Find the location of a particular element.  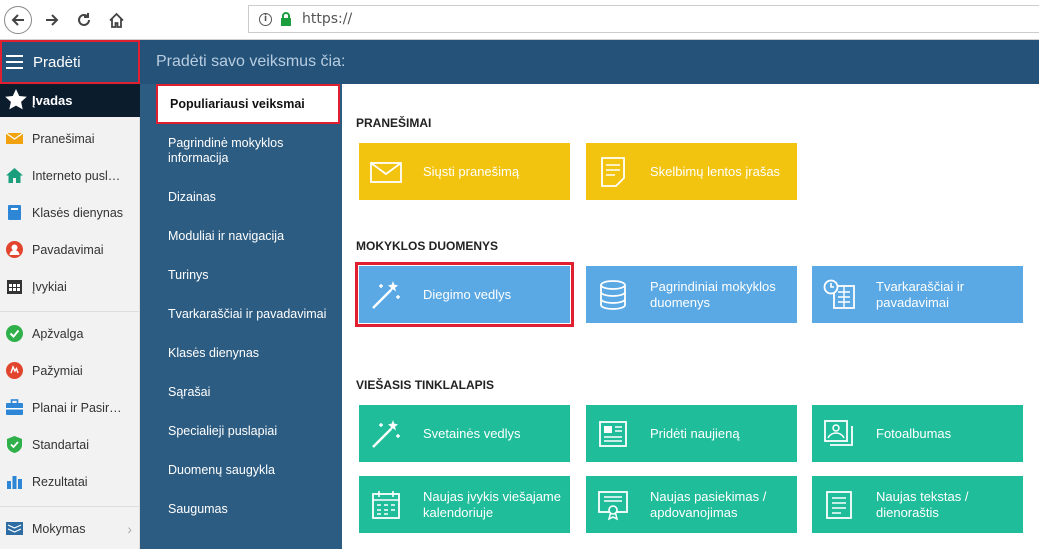

reload-icon is located at coordinates (84, 19).